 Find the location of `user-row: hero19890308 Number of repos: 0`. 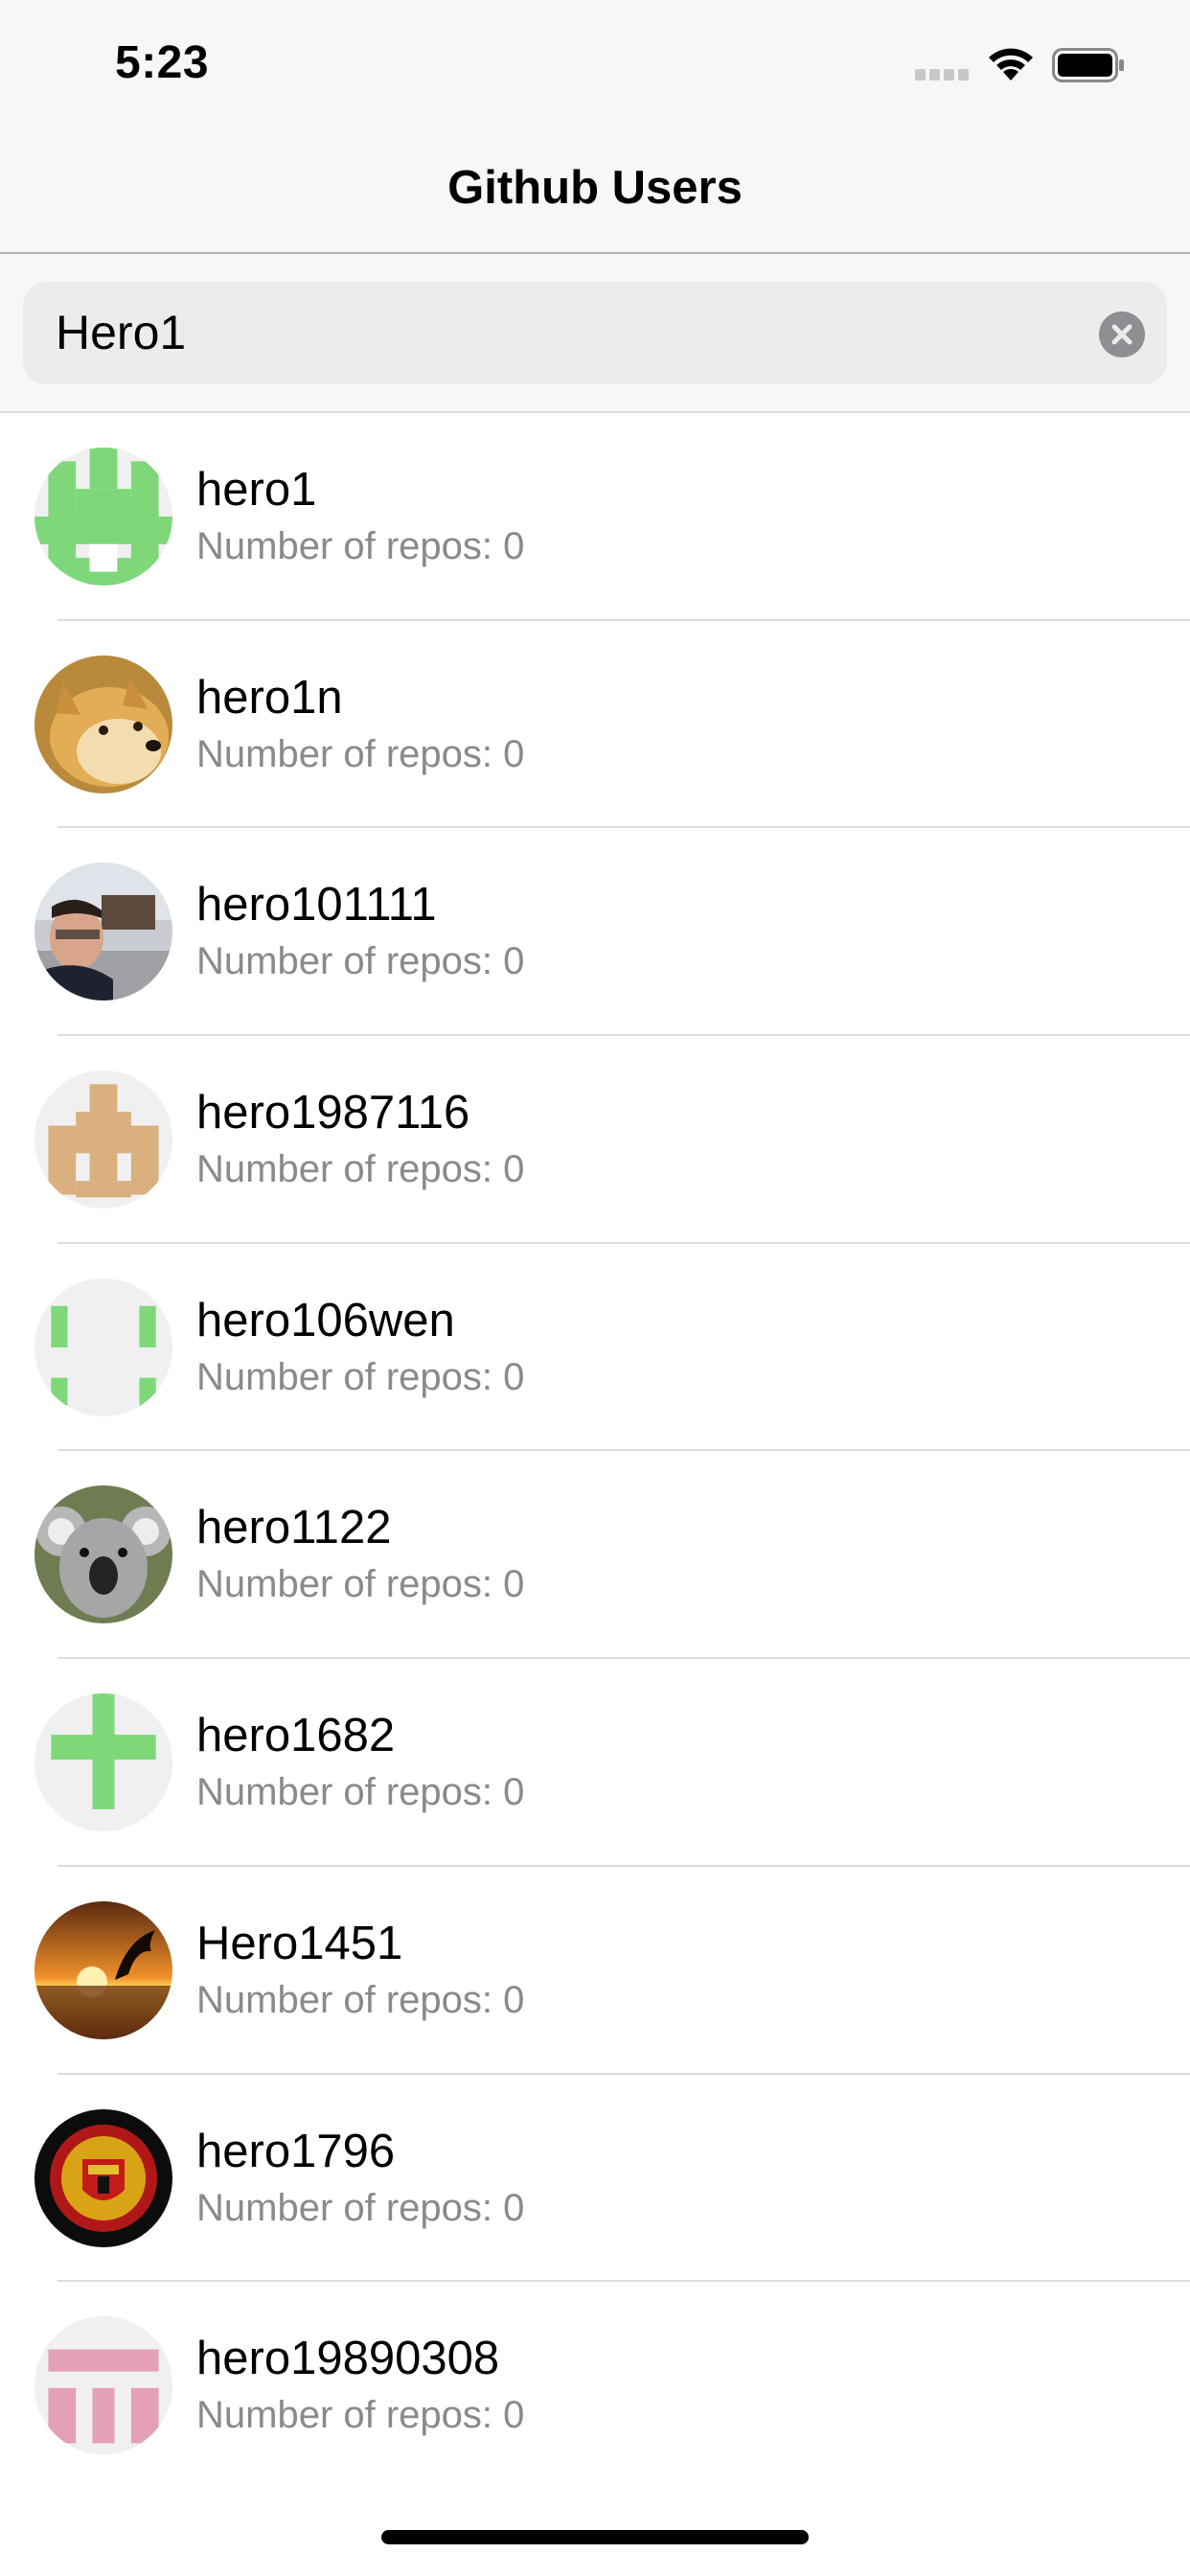

user-row: hero19890308 Number of repos: 0 is located at coordinates (595, 2386).